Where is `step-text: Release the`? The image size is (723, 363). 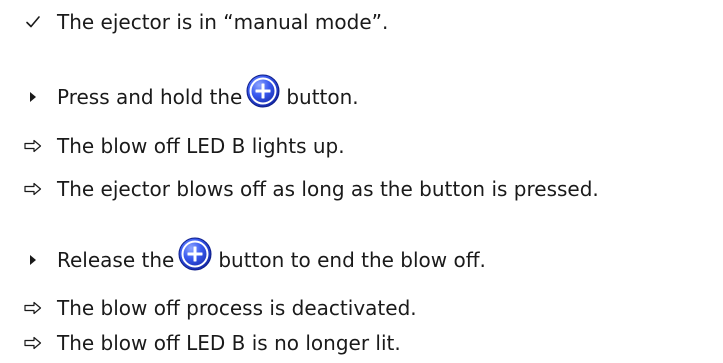 step-text: Release the is located at coordinates (116, 260).